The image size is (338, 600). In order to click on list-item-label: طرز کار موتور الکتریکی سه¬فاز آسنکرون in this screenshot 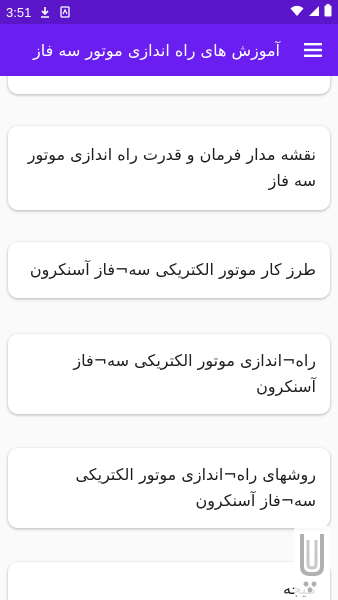, I will do `click(172, 269)`.